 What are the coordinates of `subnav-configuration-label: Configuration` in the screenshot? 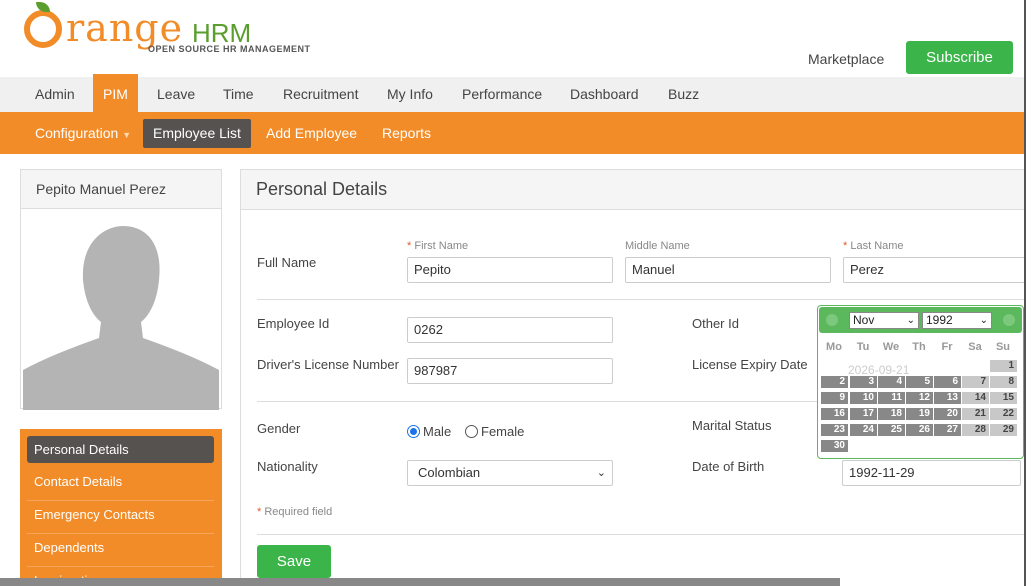 It's located at (77, 133).